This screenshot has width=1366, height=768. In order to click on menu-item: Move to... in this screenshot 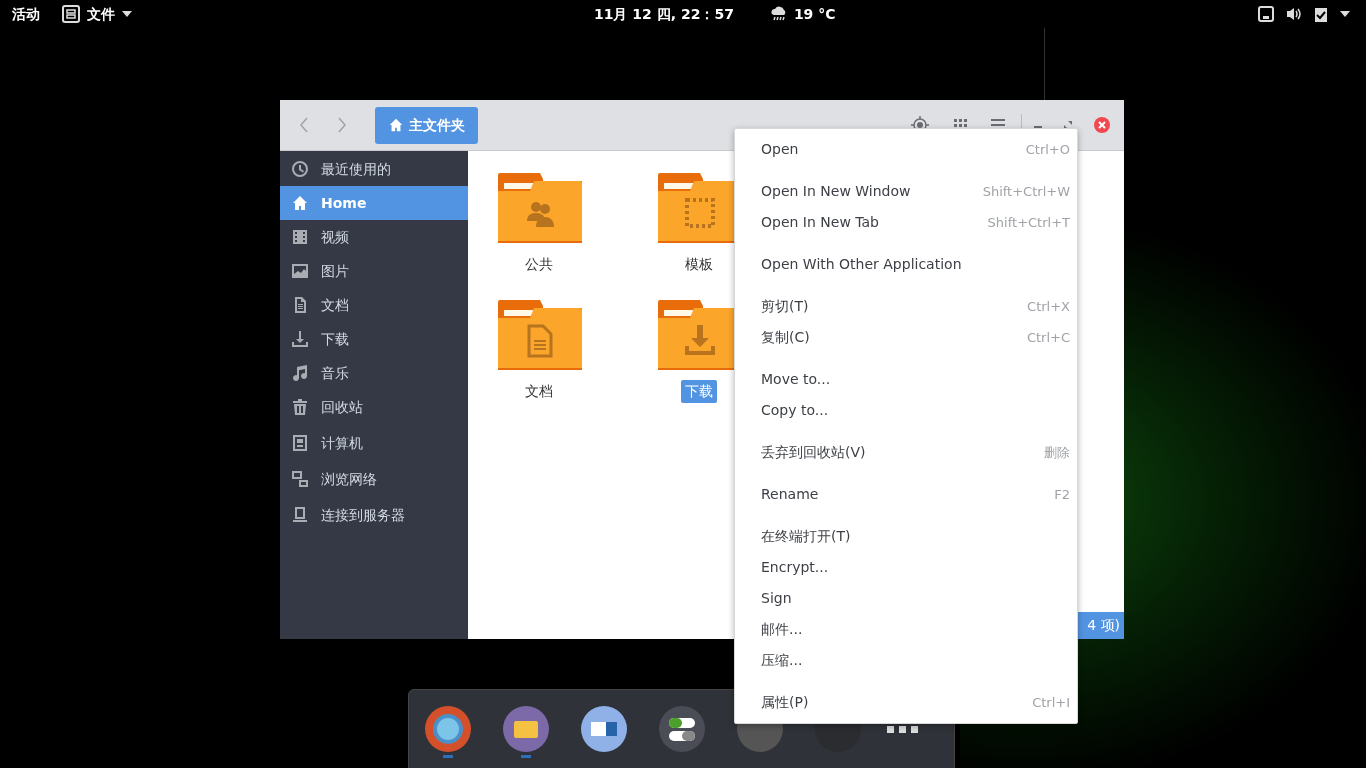, I will do `click(906, 379)`.